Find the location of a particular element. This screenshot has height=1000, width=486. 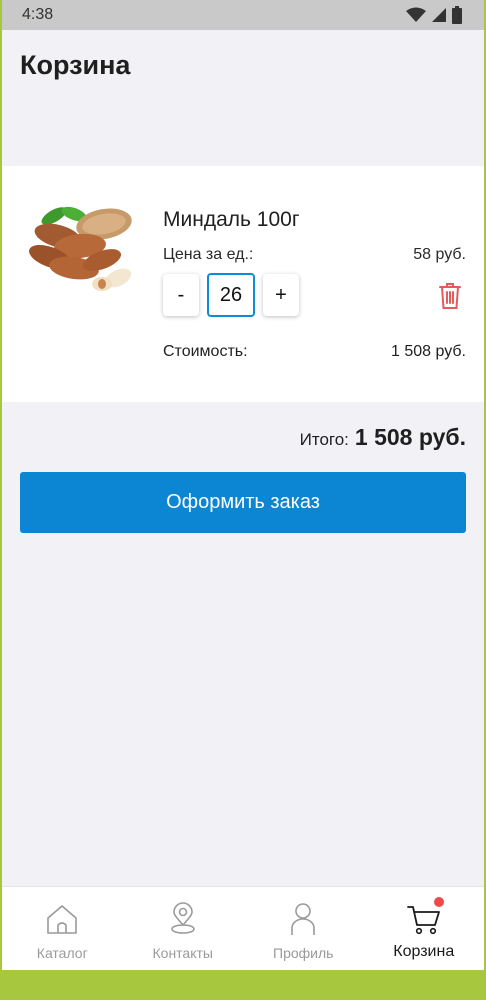

unit-price-value: 58 руб. is located at coordinates (439, 254).